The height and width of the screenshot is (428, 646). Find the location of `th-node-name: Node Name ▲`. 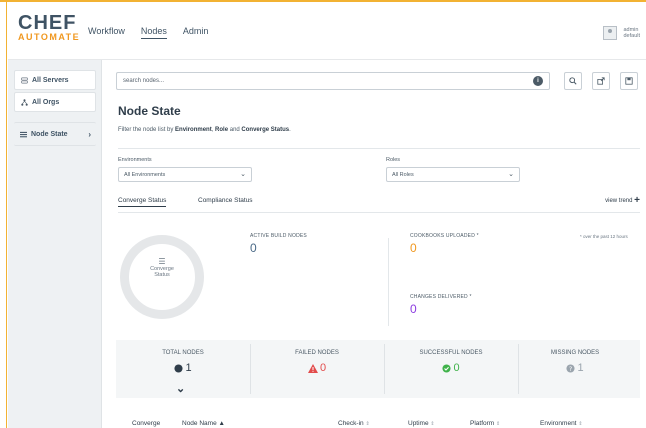

th-node-name: Node Name ▲ is located at coordinates (203, 423).